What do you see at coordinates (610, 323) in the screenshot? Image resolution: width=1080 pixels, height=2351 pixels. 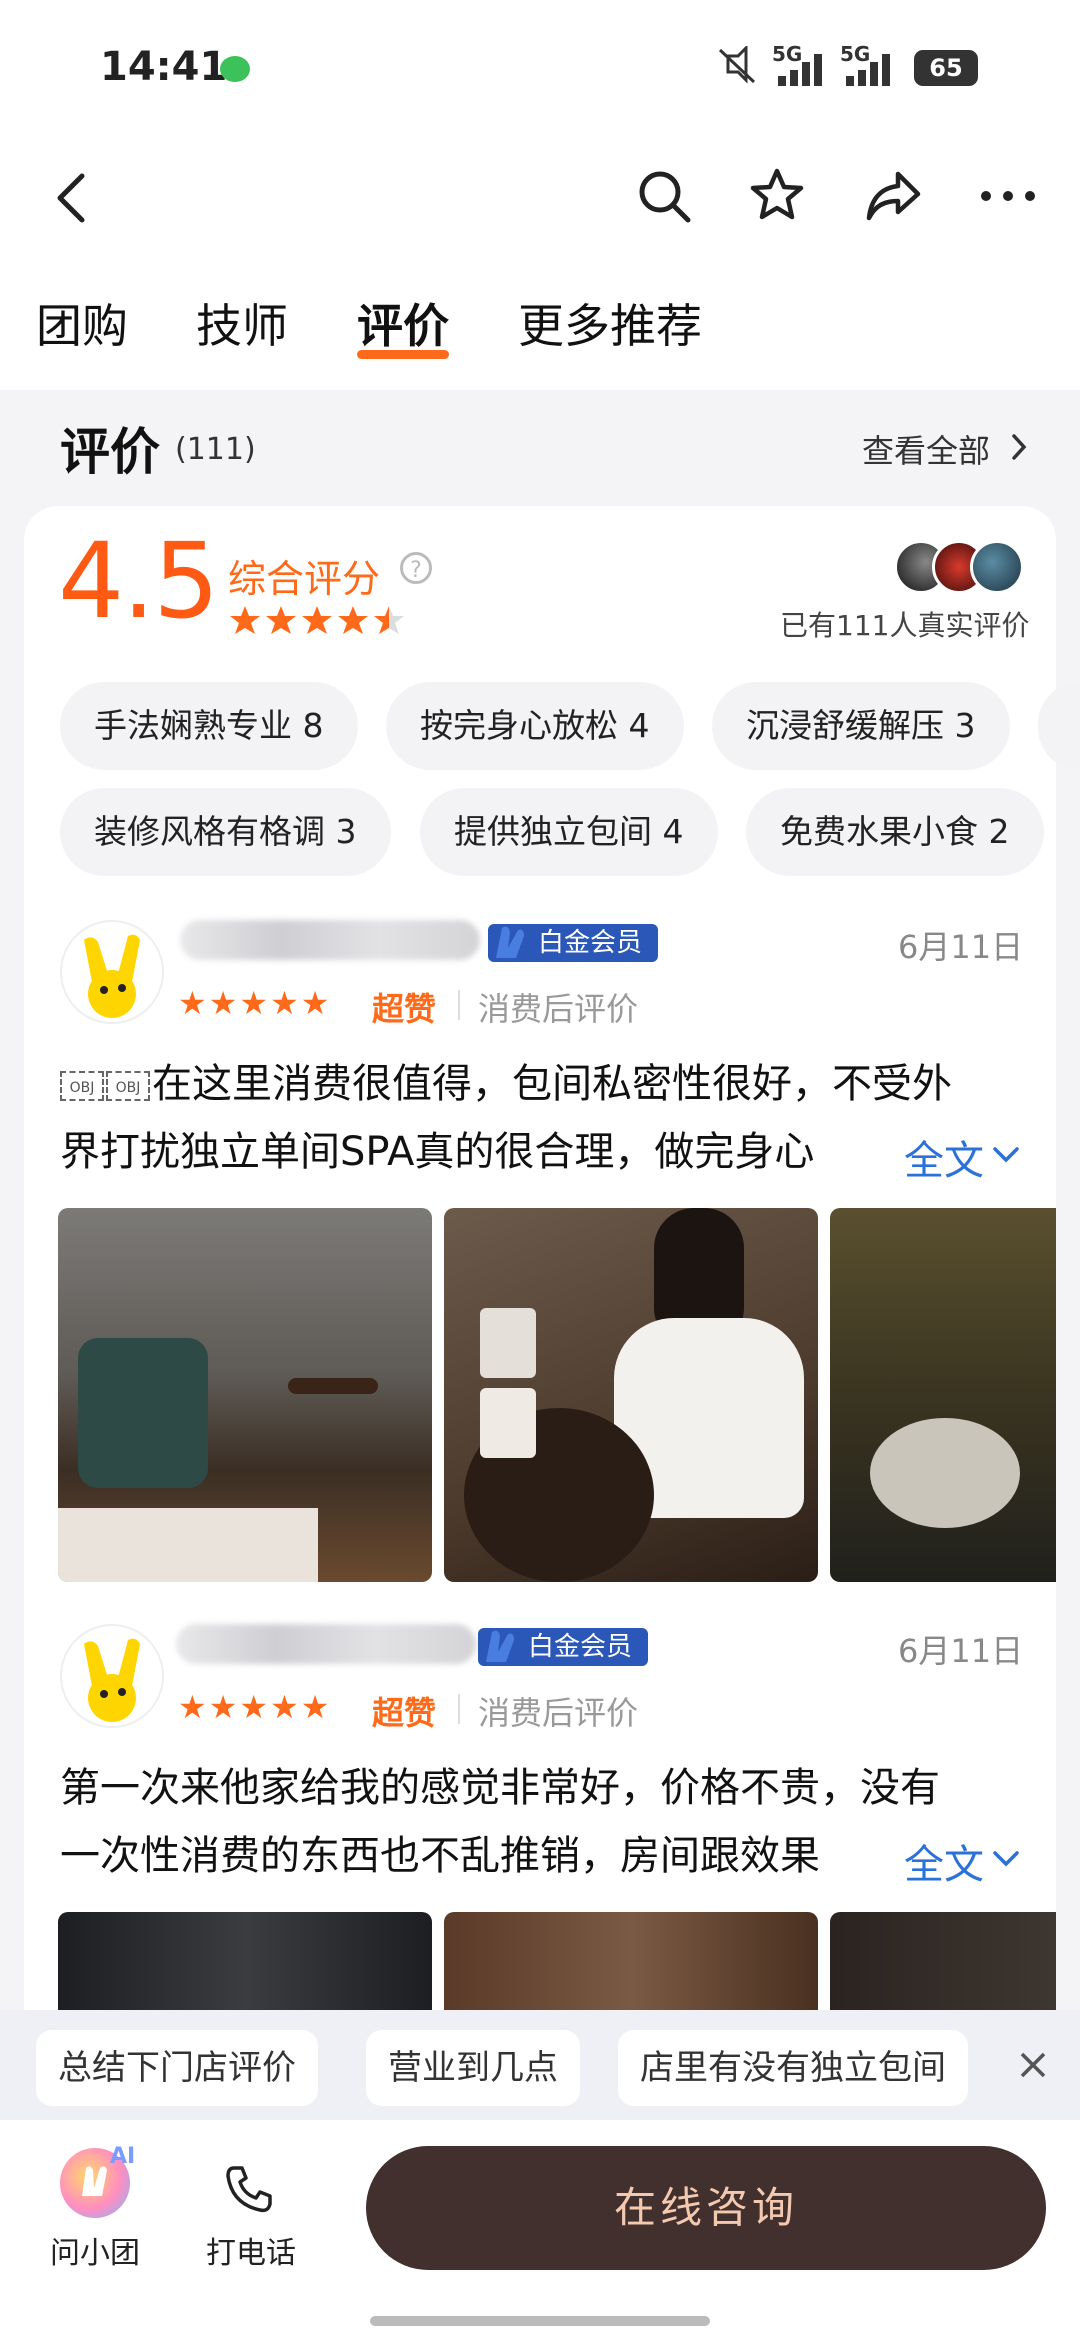 I see `tab-more-recommend: 更多推荐` at bounding box center [610, 323].